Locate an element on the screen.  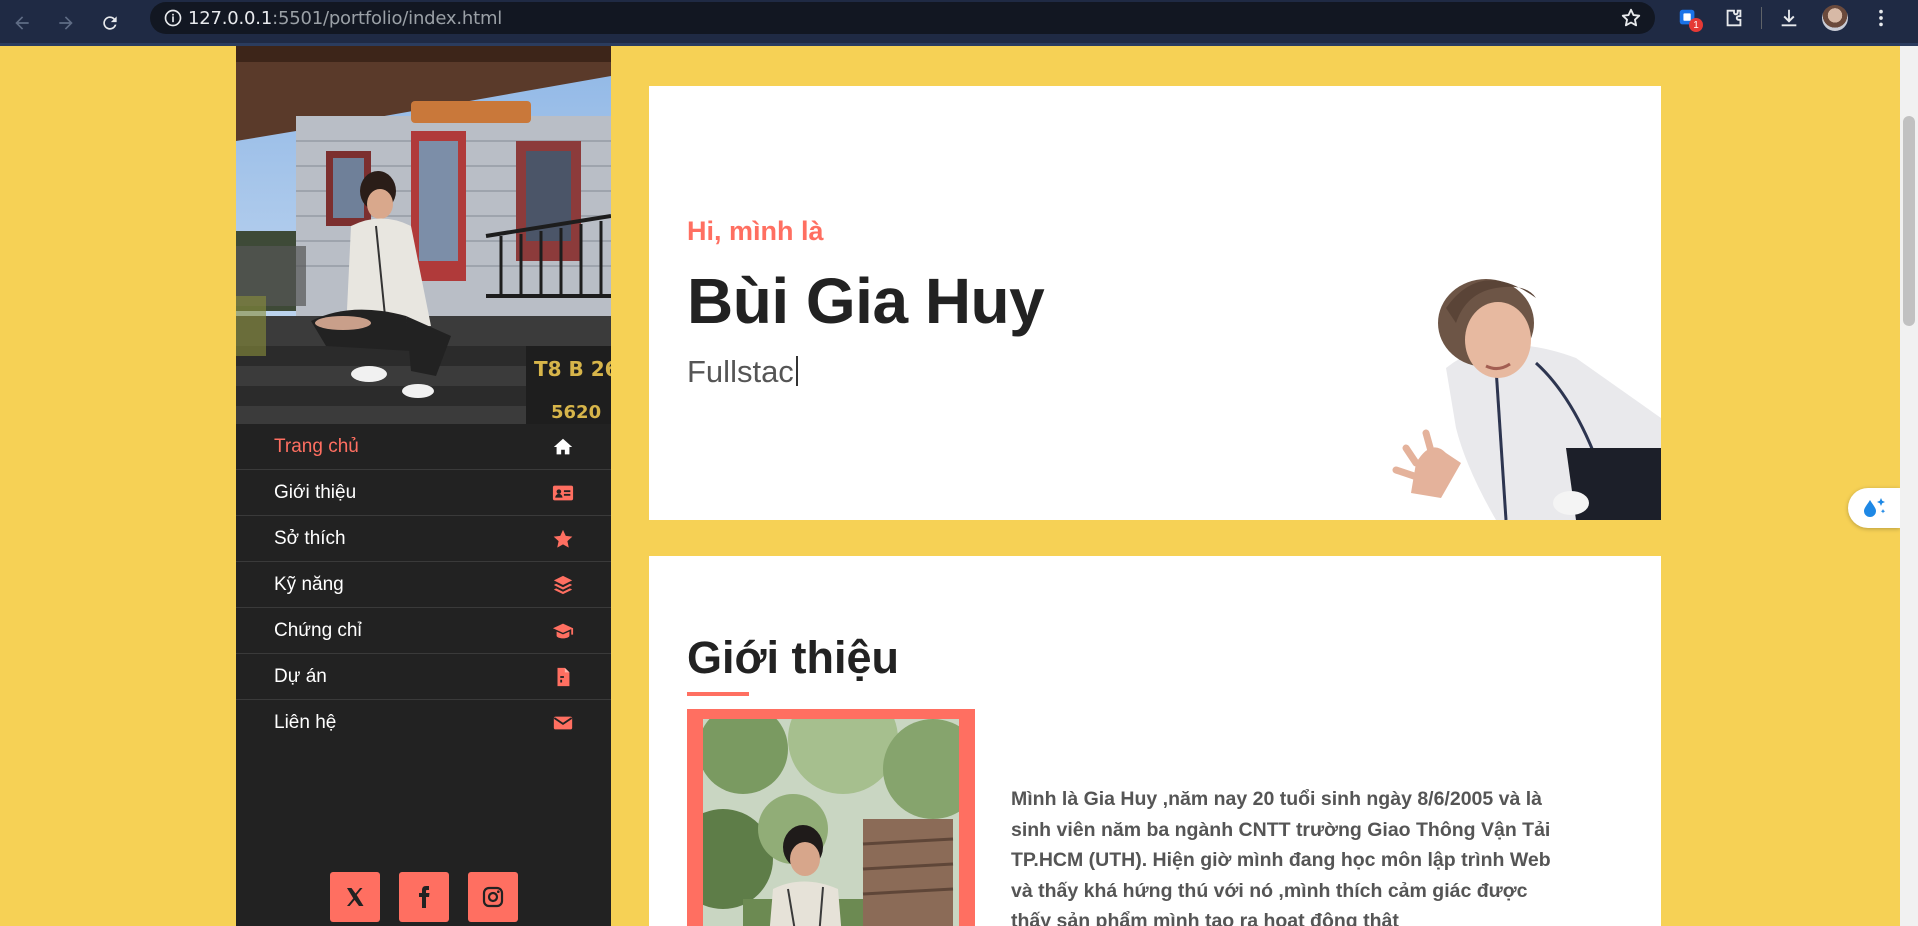
typing-caret is located at coordinates (796, 371).